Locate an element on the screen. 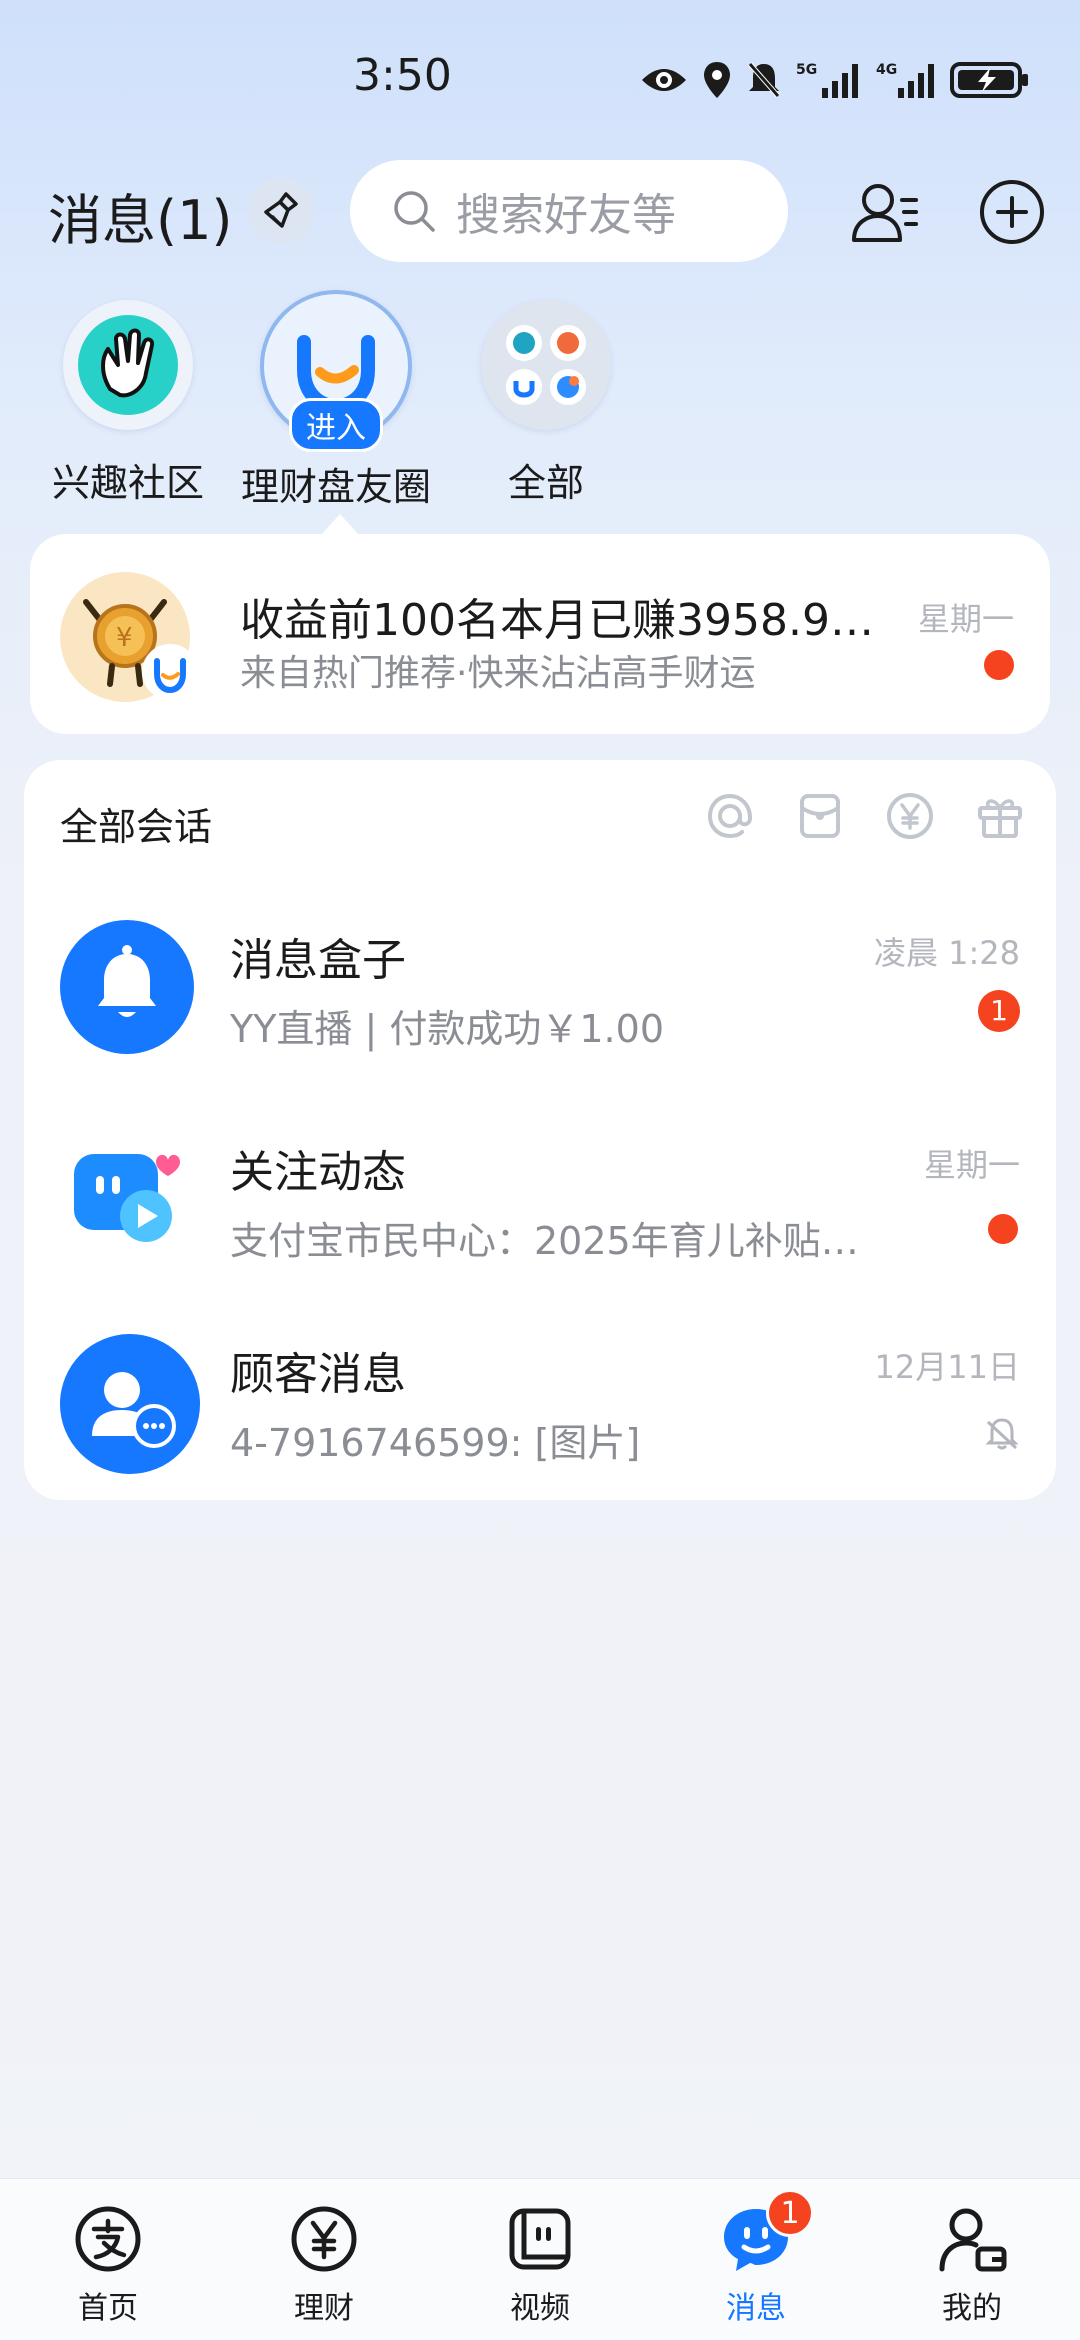 The image size is (1080, 2340). follow-updates-avatar is located at coordinates (127, 1199).